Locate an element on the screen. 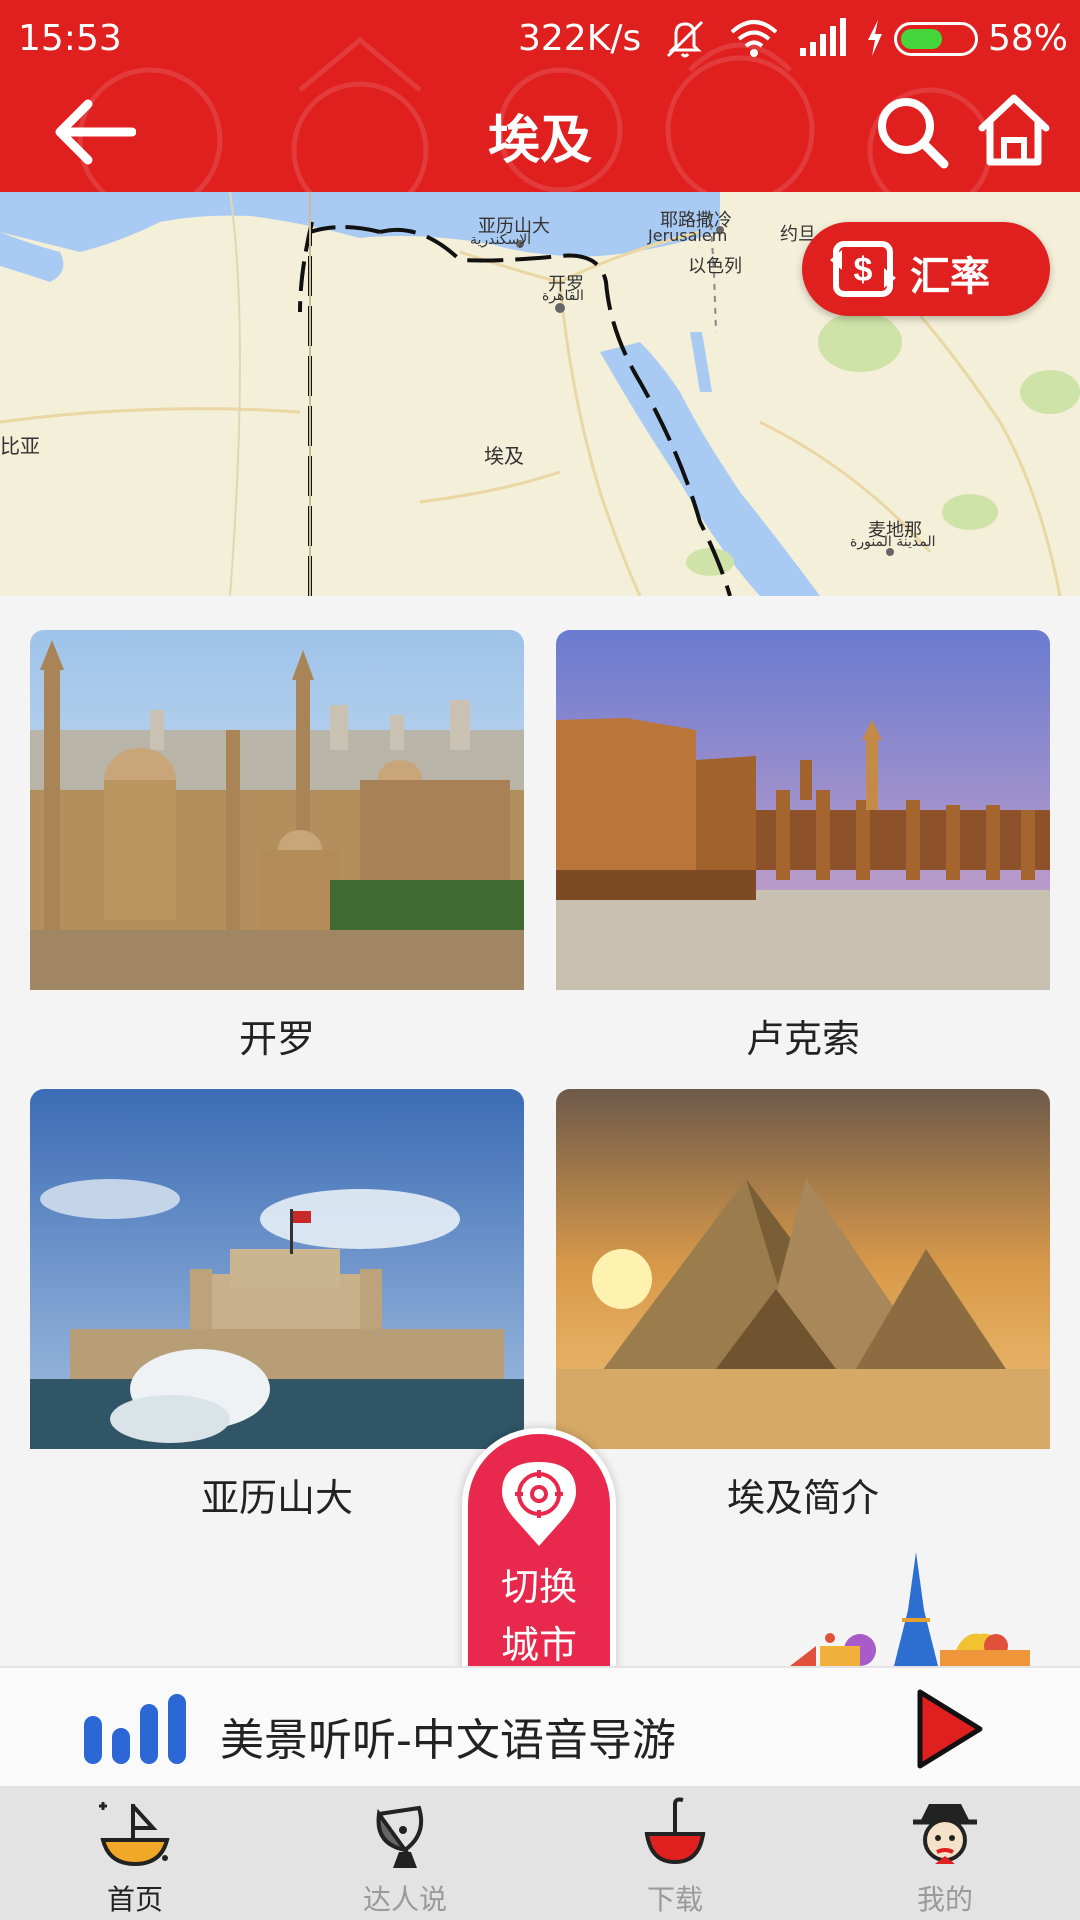  map-label-libya: 利比亚 is located at coordinates (20, 446).